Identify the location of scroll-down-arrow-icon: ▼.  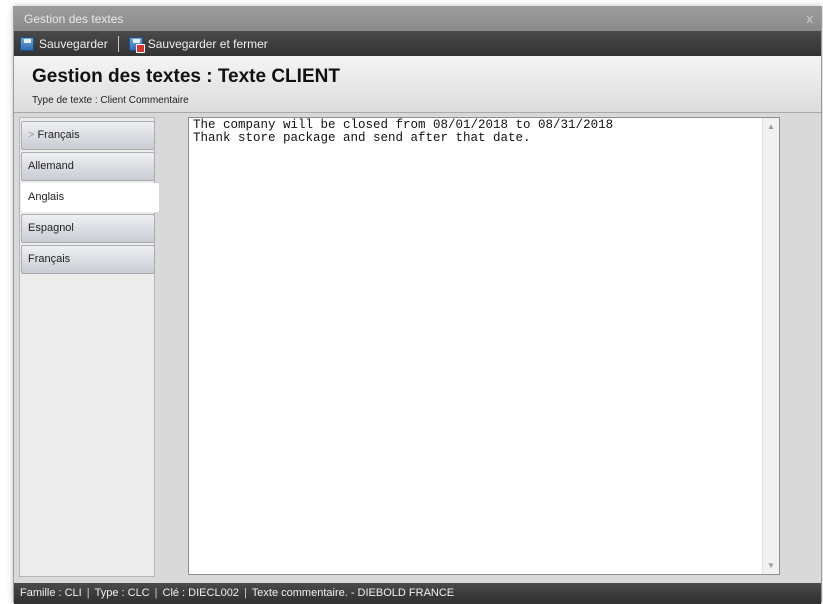
(771, 565).